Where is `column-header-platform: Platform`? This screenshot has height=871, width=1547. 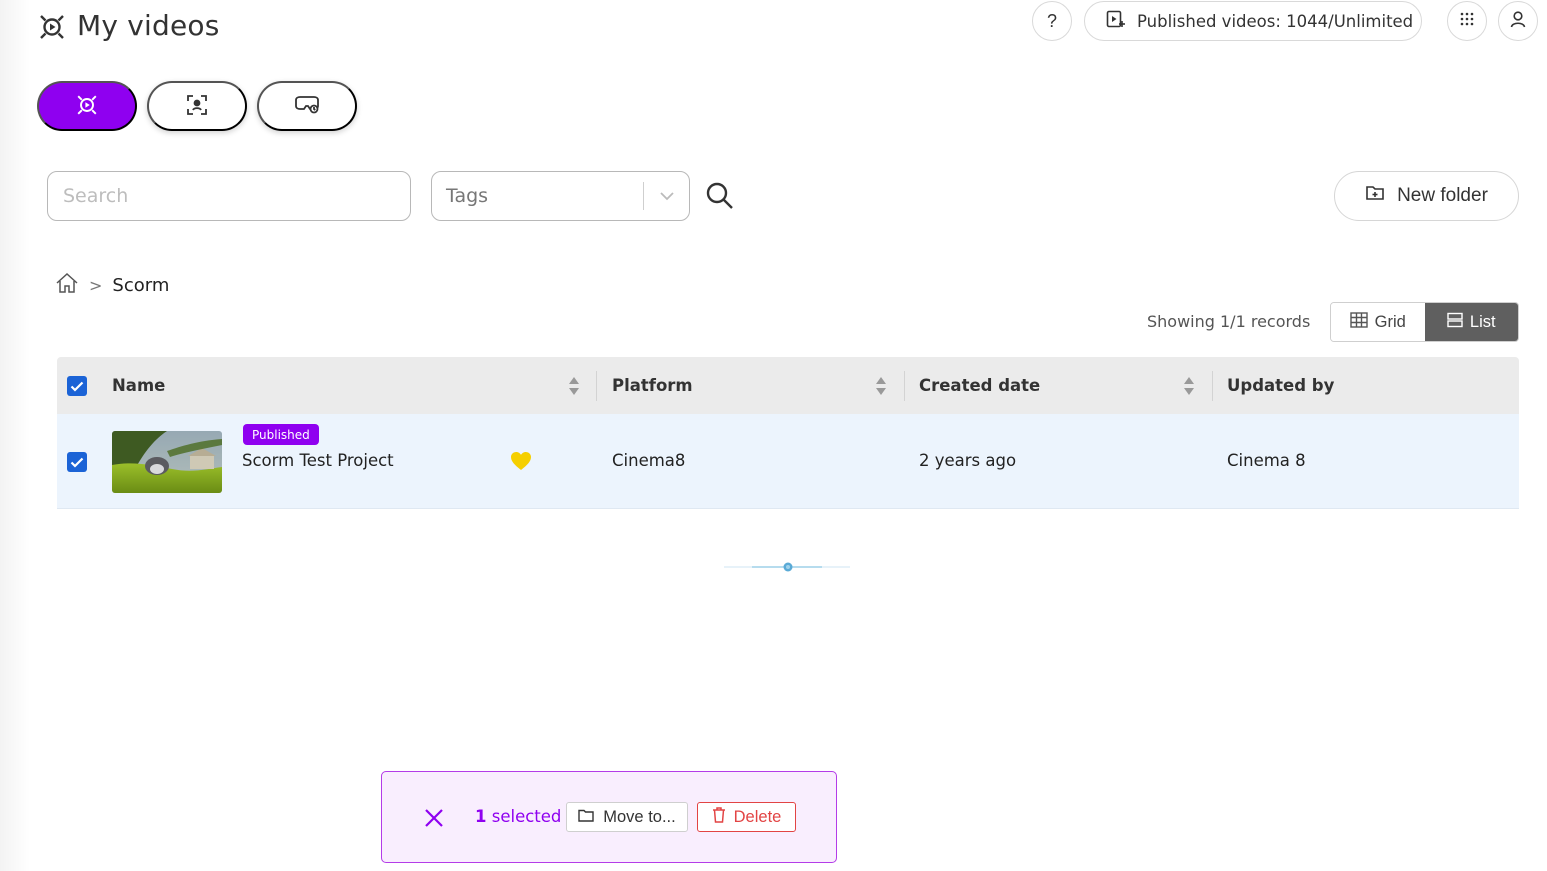 column-header-platform: Platform is located at coordinates (652, 385).